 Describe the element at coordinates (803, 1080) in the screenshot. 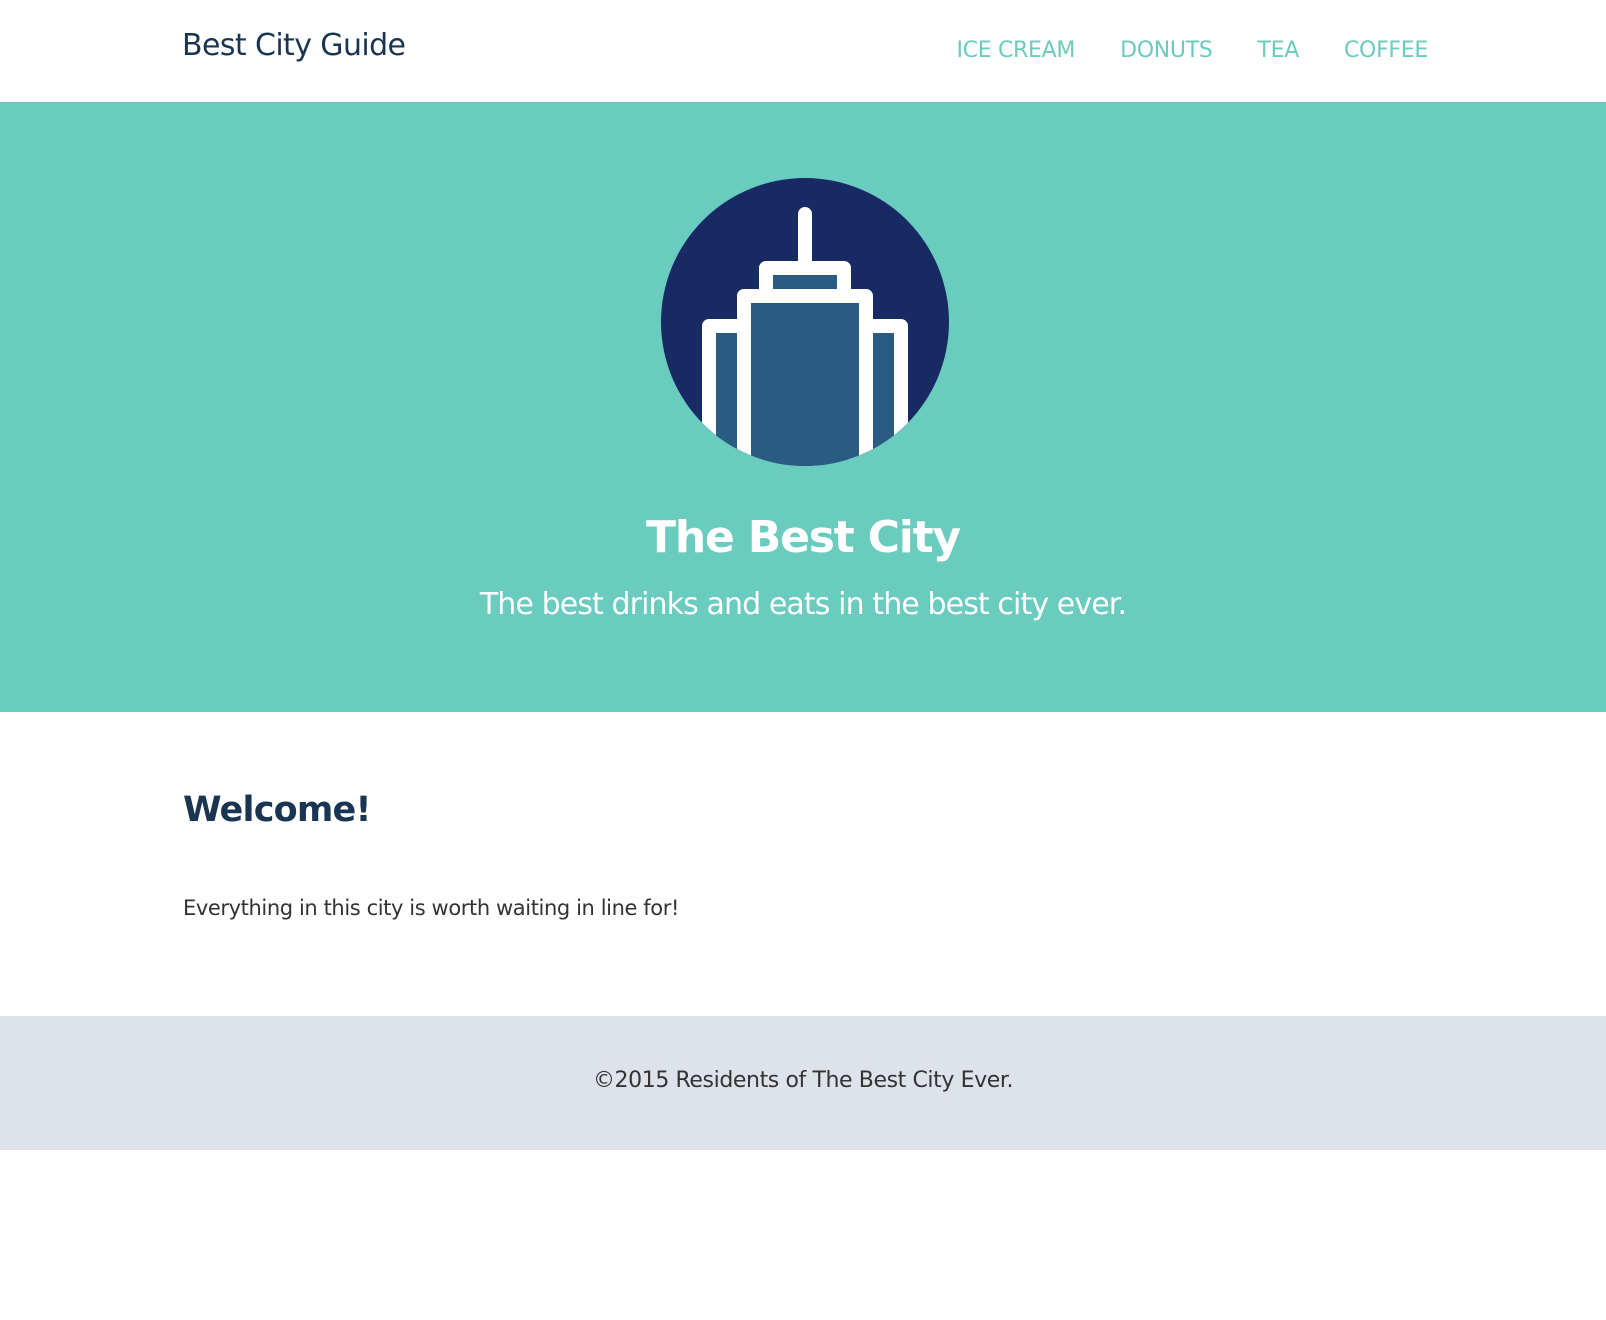

I see `copyright-text: ©2015 Residents of The Best City Ever.` at that location.